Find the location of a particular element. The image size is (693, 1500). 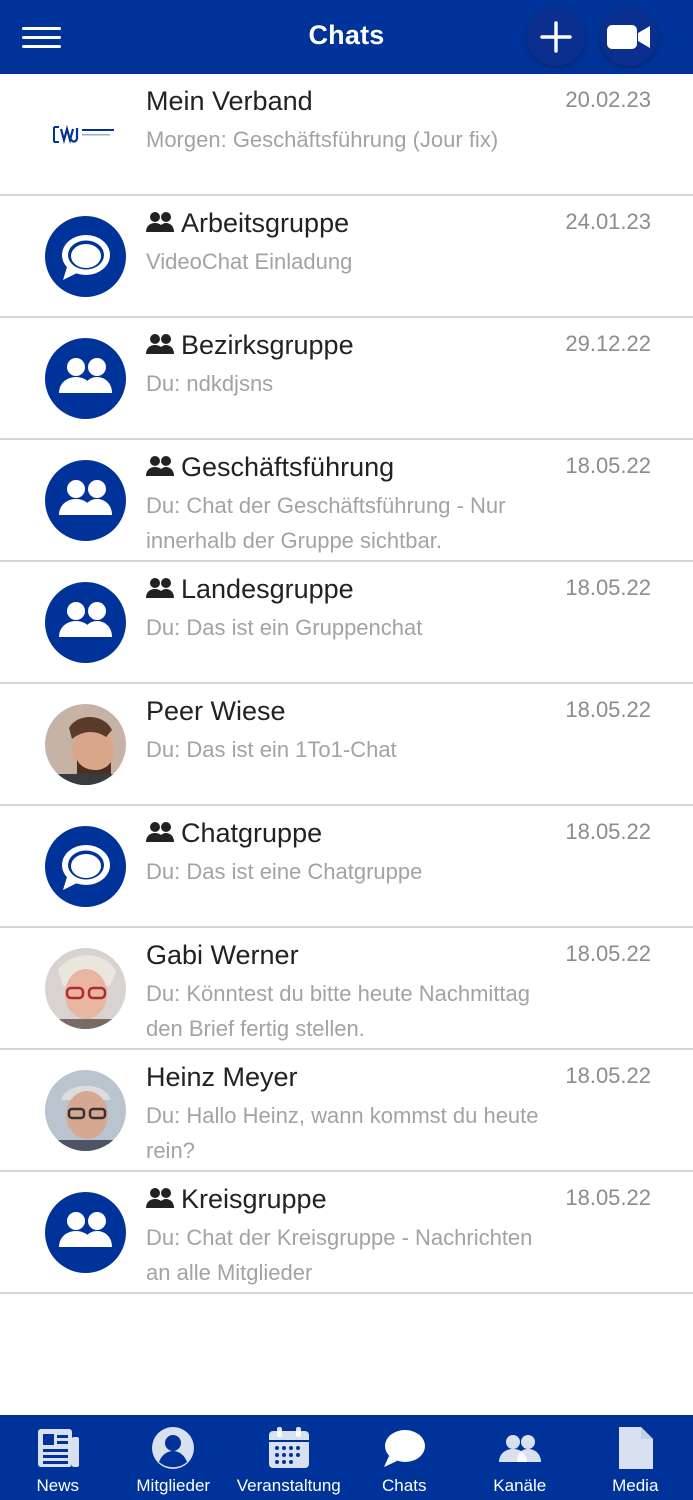

chat-date: 24.01.23 is located at coordinates (608, 221).